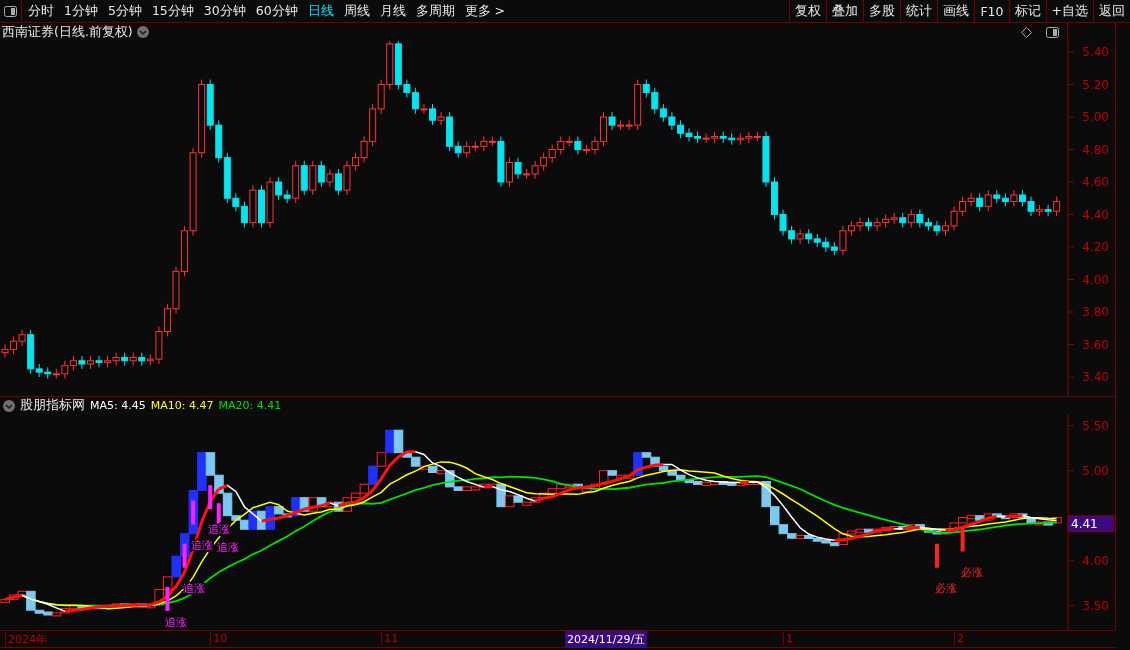  Describe the element at coordinates (124, 11) in the screenshot. I see `period-tab: 5分钟` at that location.